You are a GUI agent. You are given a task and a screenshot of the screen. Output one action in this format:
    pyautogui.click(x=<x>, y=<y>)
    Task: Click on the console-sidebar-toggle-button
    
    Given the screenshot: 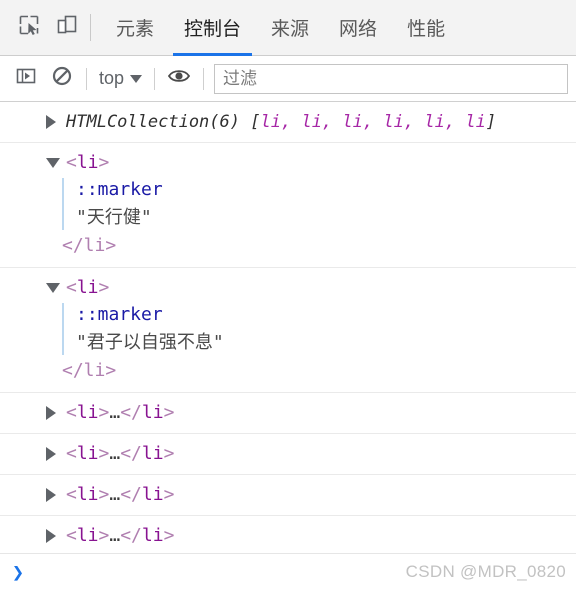 What is the action you would take?
    pyautogui.click(x=26, y=79)
    